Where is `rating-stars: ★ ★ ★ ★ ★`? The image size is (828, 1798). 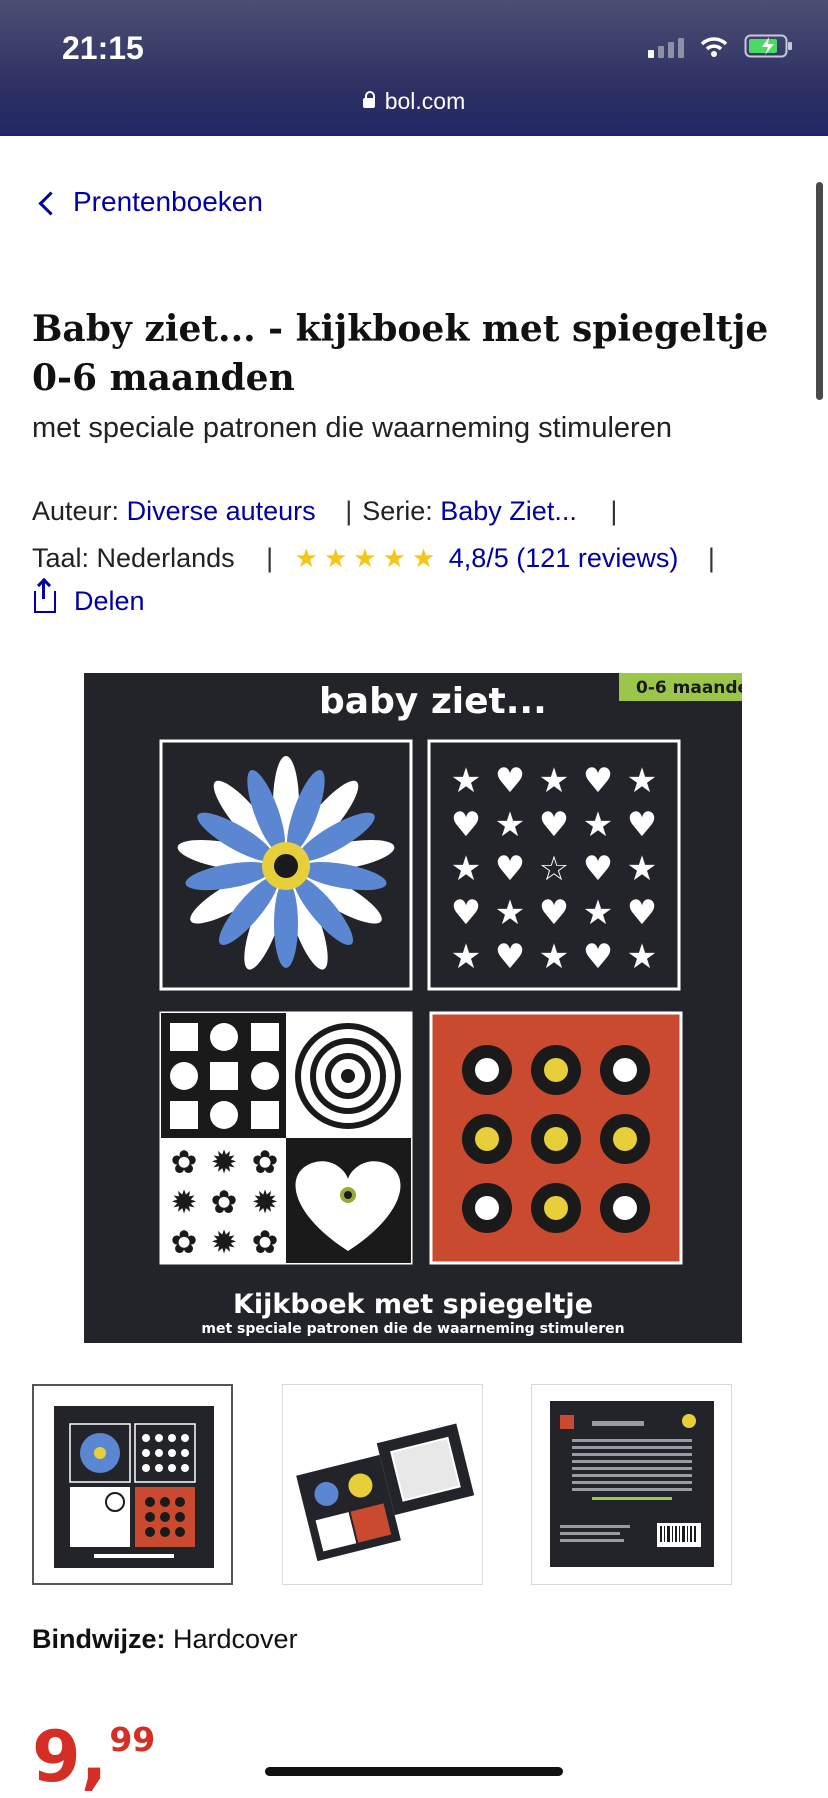
rating-stars: ★ ★ ★ ★ ★ is located at coordinates (365, 558).